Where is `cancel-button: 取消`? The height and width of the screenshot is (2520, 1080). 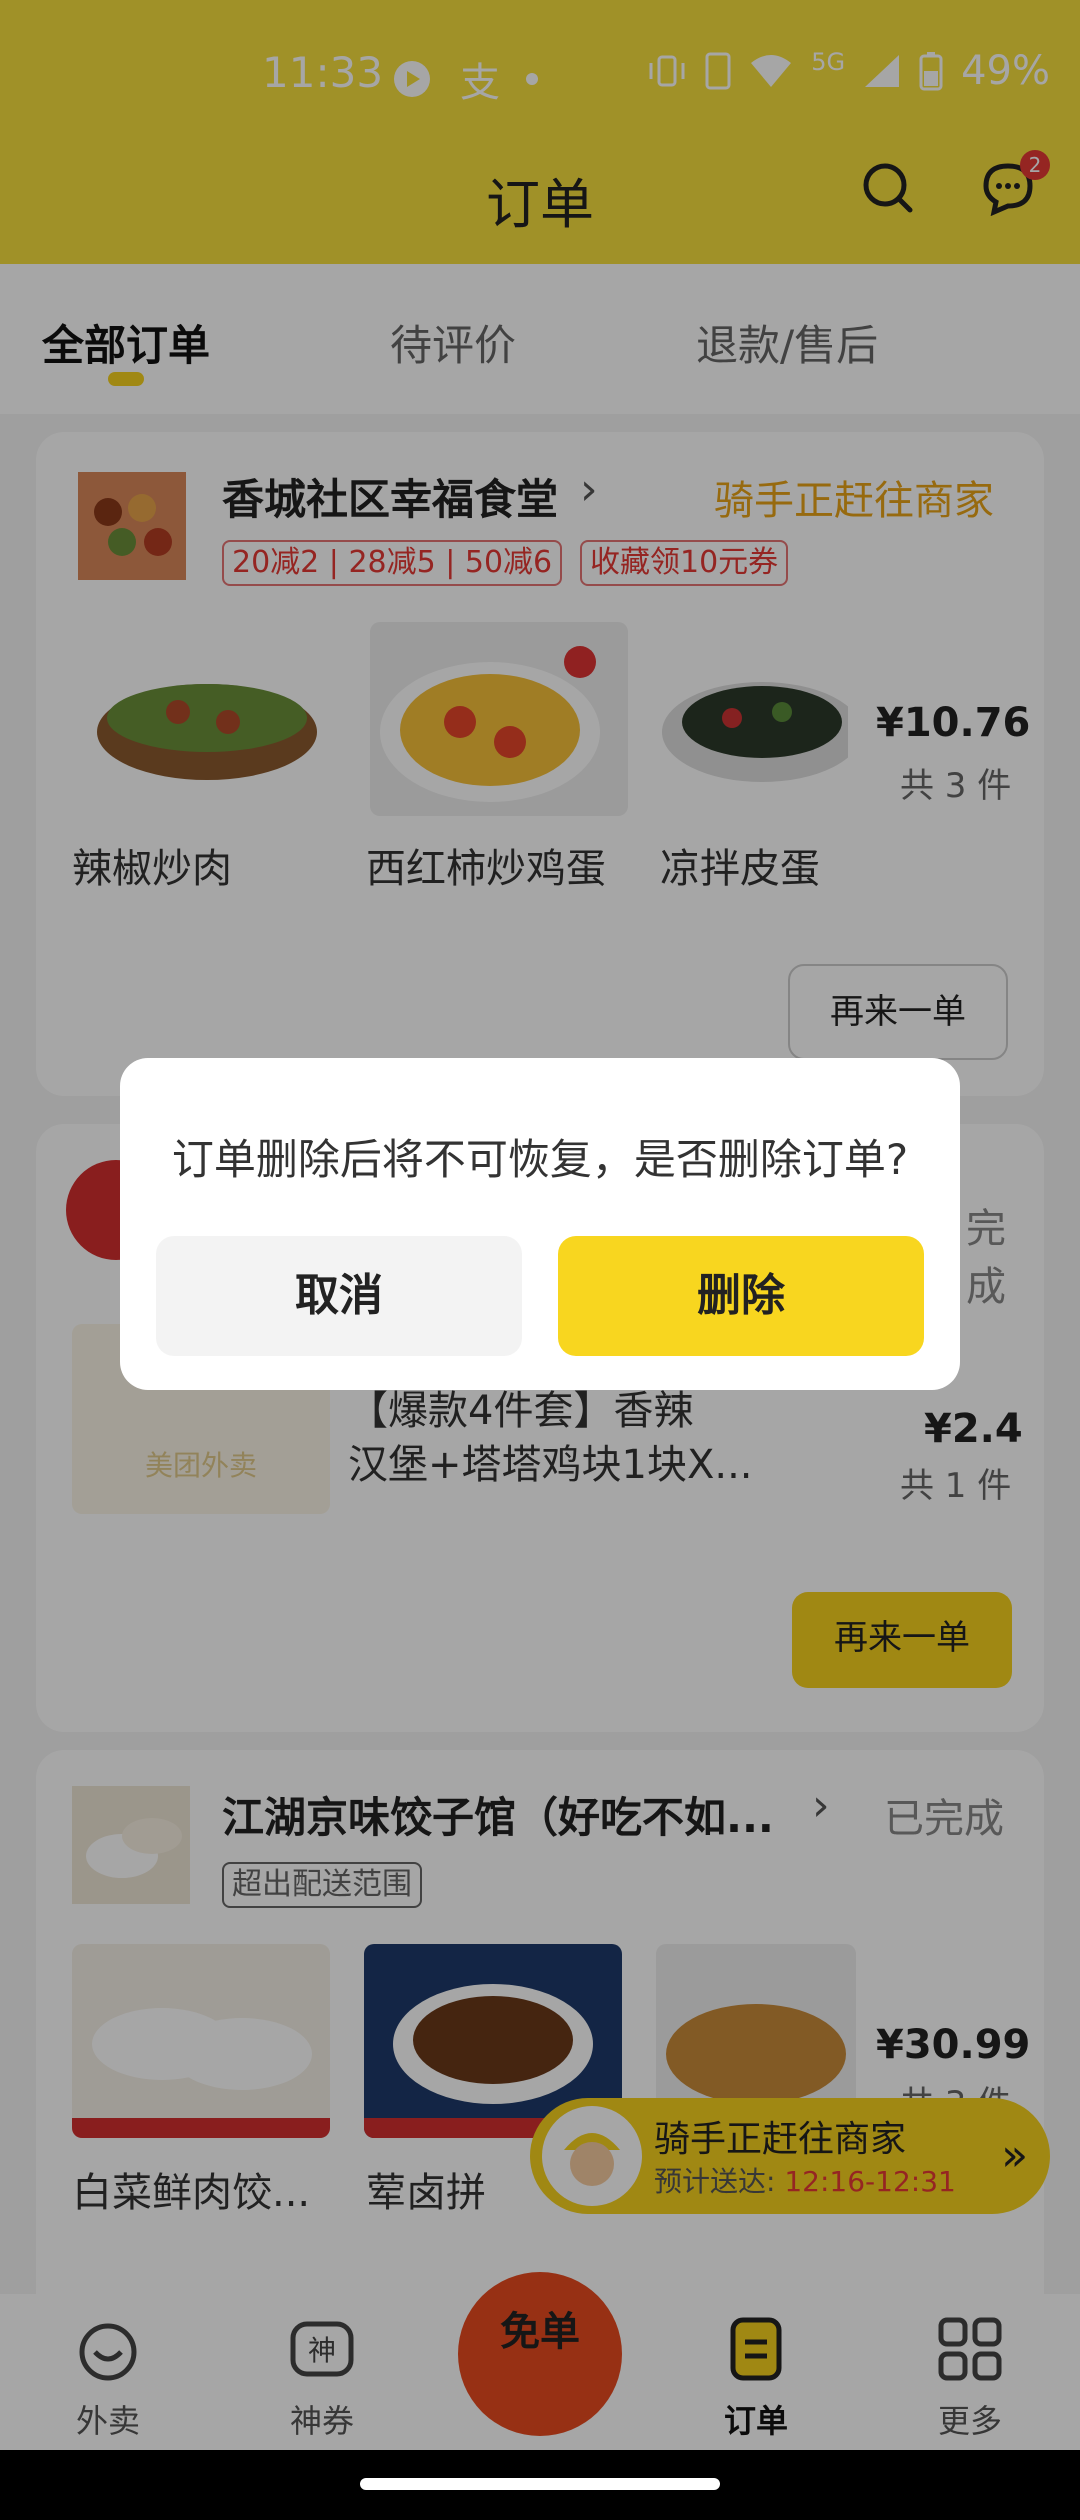
cancel-button: 取消 is located at coordinates (339, 1296).